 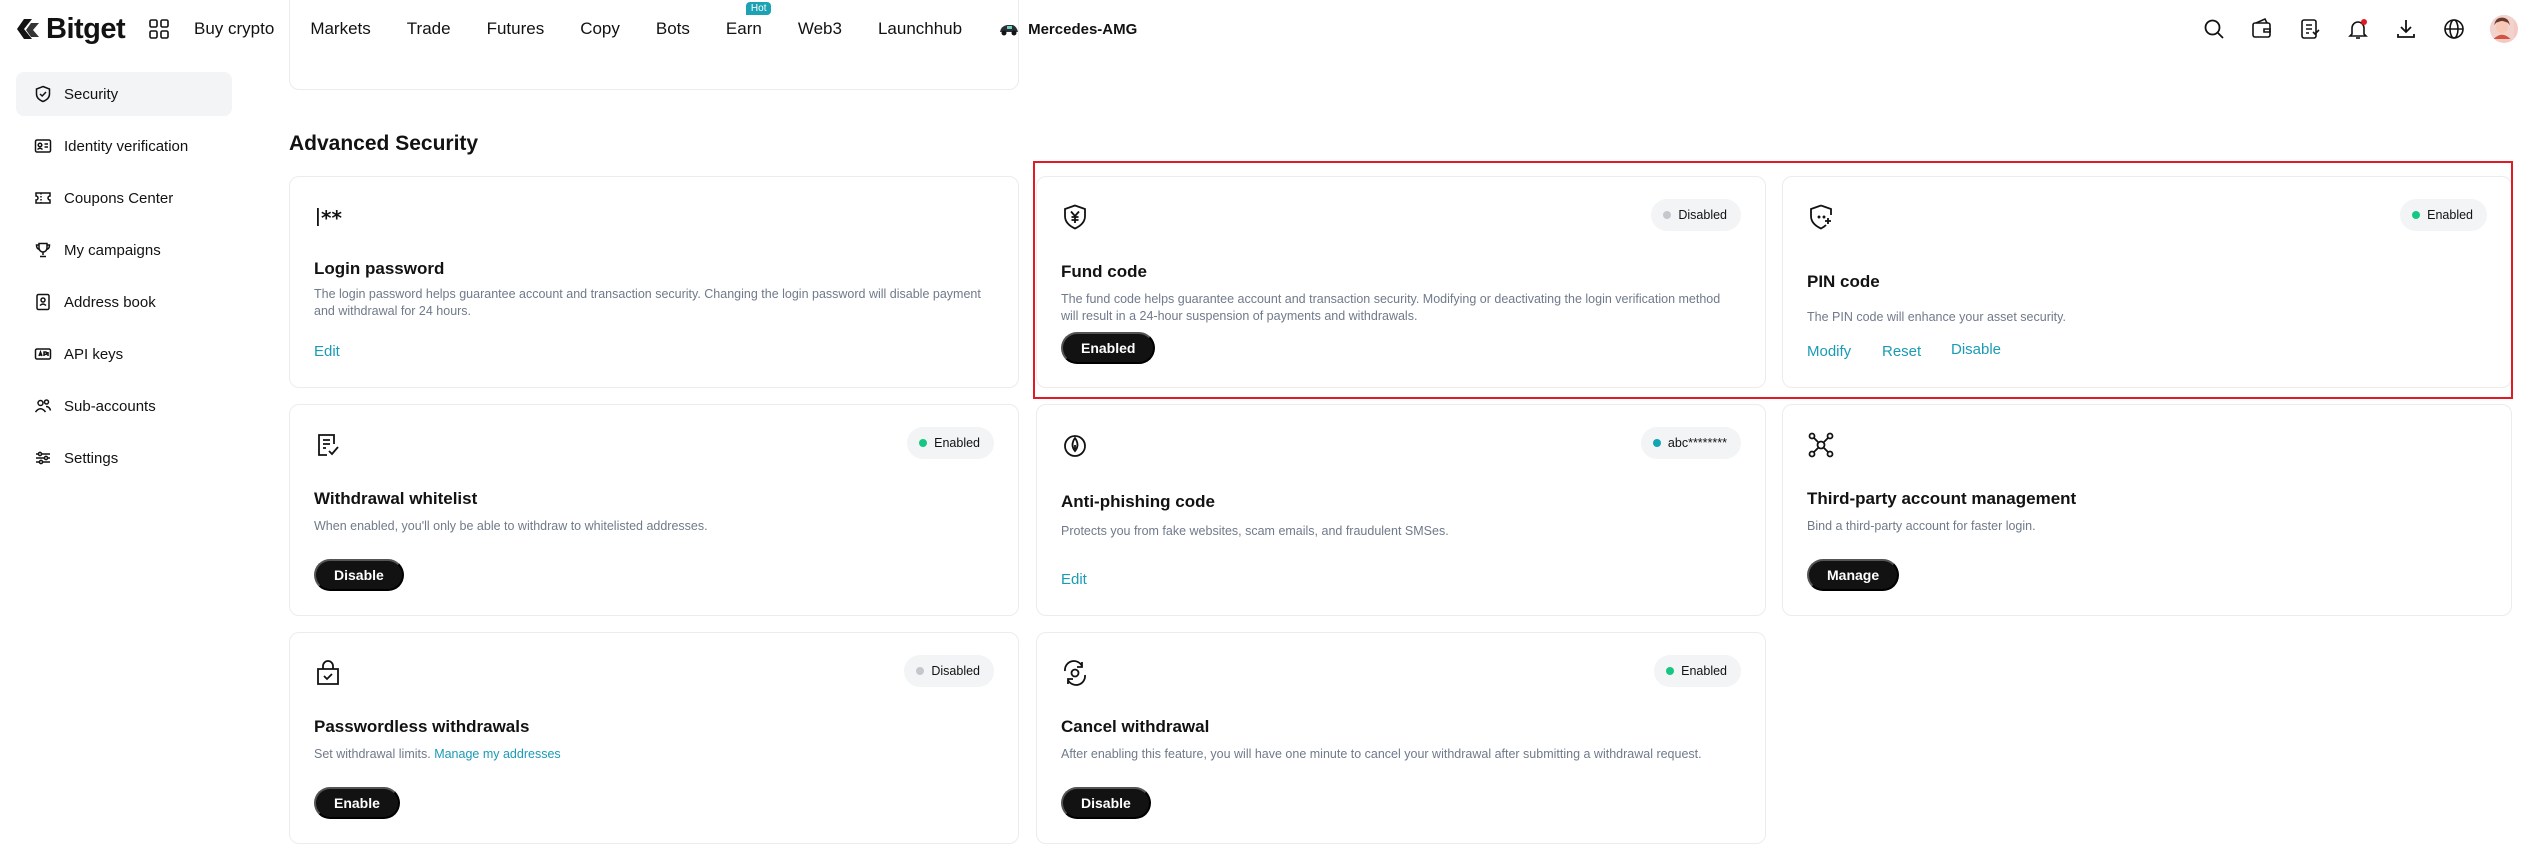 I want to click on password-asterisk-icon: **, so click(x=329, y=218).